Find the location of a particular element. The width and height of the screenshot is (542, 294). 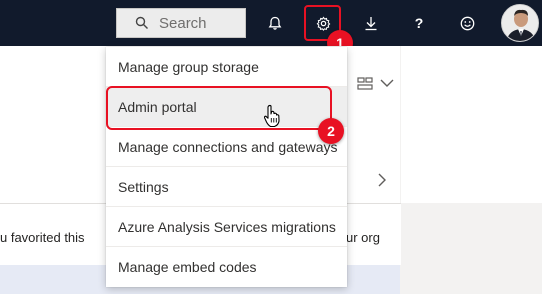

profile-photo is located at coordinates (520, 23).